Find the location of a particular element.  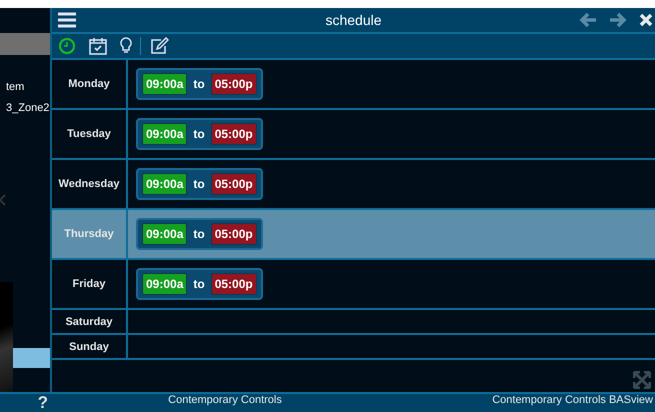

background-item: tem is located at coordinates (16, 87).